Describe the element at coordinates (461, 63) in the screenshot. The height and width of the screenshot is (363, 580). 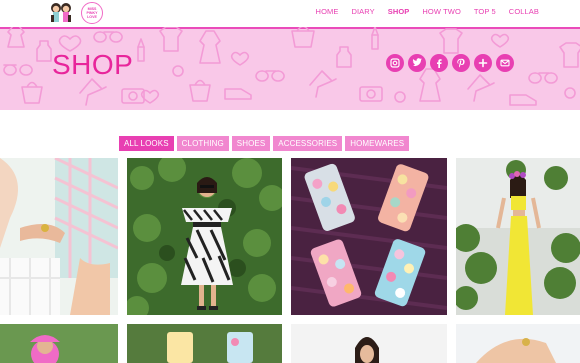
I see `pinterest-icon` at that location.